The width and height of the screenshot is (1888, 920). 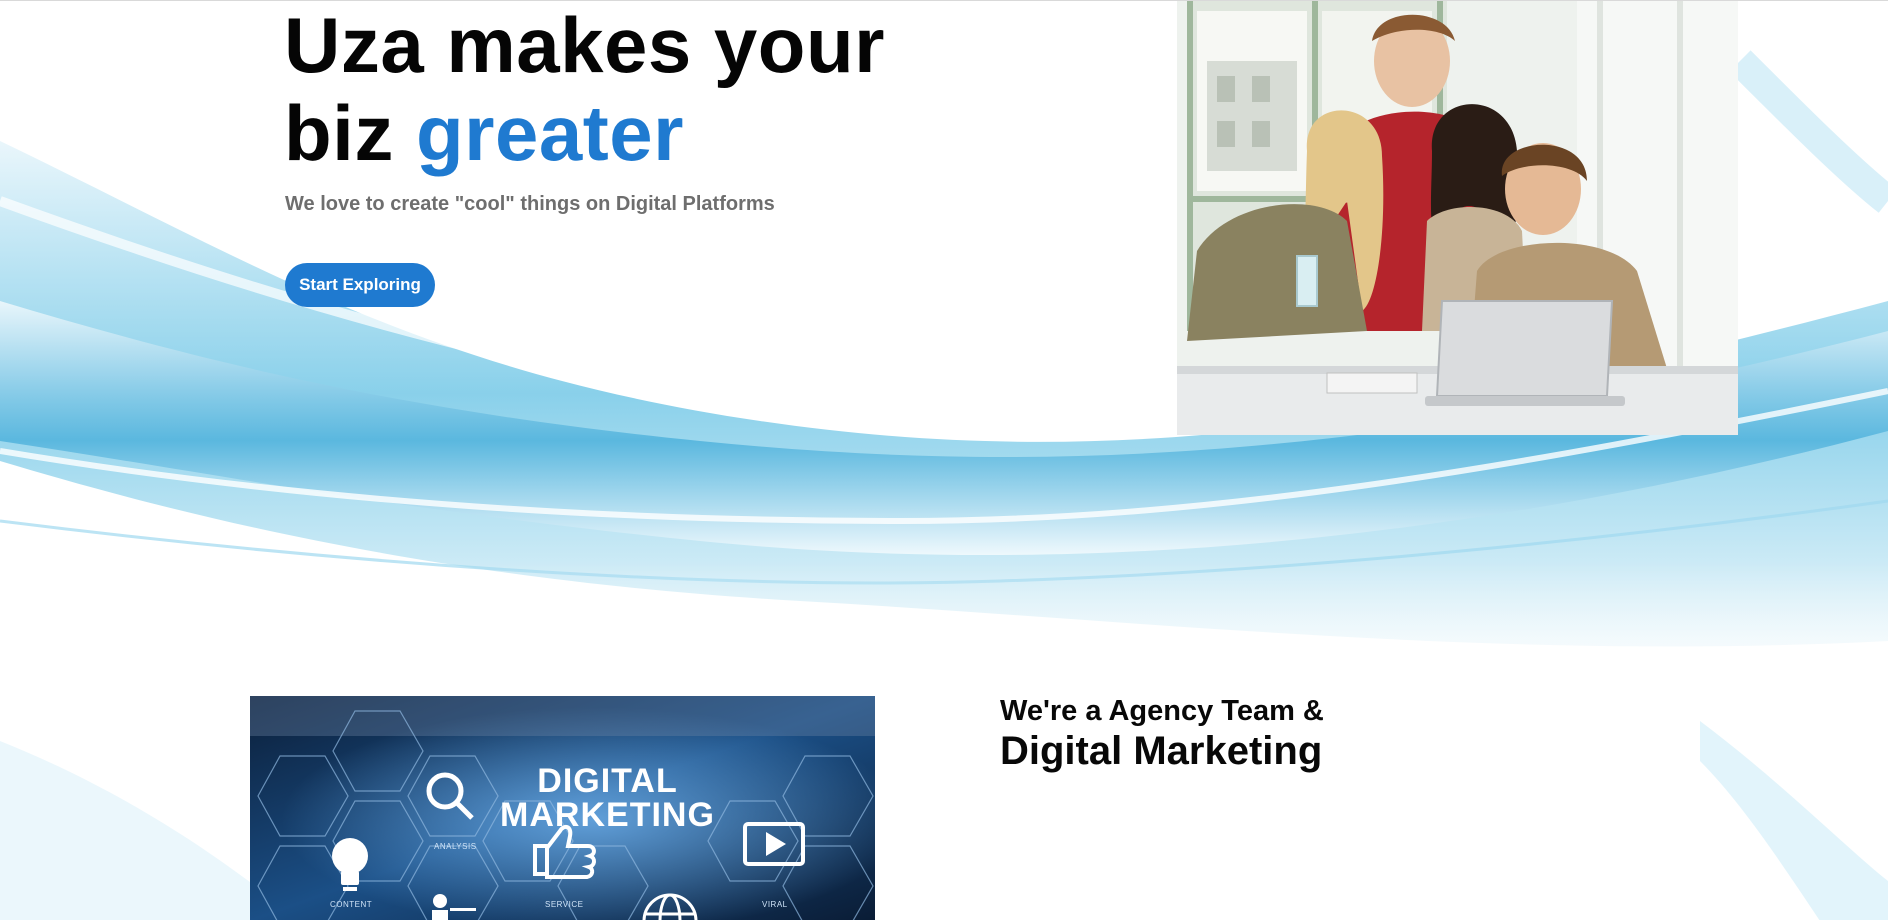 I want to click on start-exploring-button: Start Exploring, so click(x=360, y=285).